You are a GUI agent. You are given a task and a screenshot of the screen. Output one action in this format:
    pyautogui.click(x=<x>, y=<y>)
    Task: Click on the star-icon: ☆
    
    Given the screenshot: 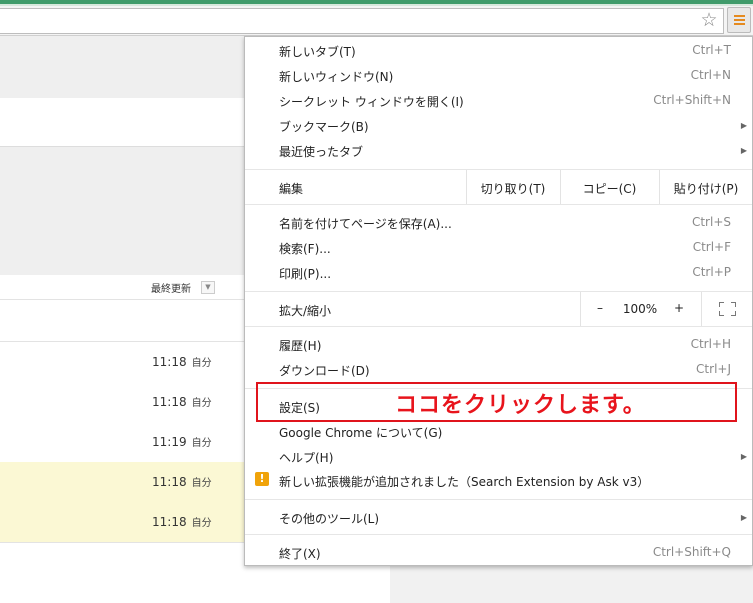 What is the action you would take?
    pyautogui.click(x=709, y=20)
    